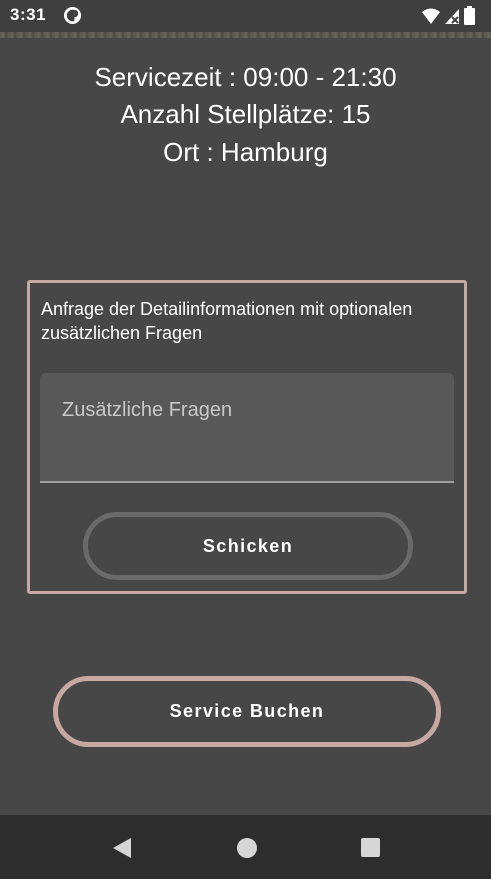 Image resolution: width=491 pixels, height=879 pixels. Describe the element at coordinates (245, 114) in the screenshot. I see `parking-count-text: Anzahl Stellplätze: 15` at that location.